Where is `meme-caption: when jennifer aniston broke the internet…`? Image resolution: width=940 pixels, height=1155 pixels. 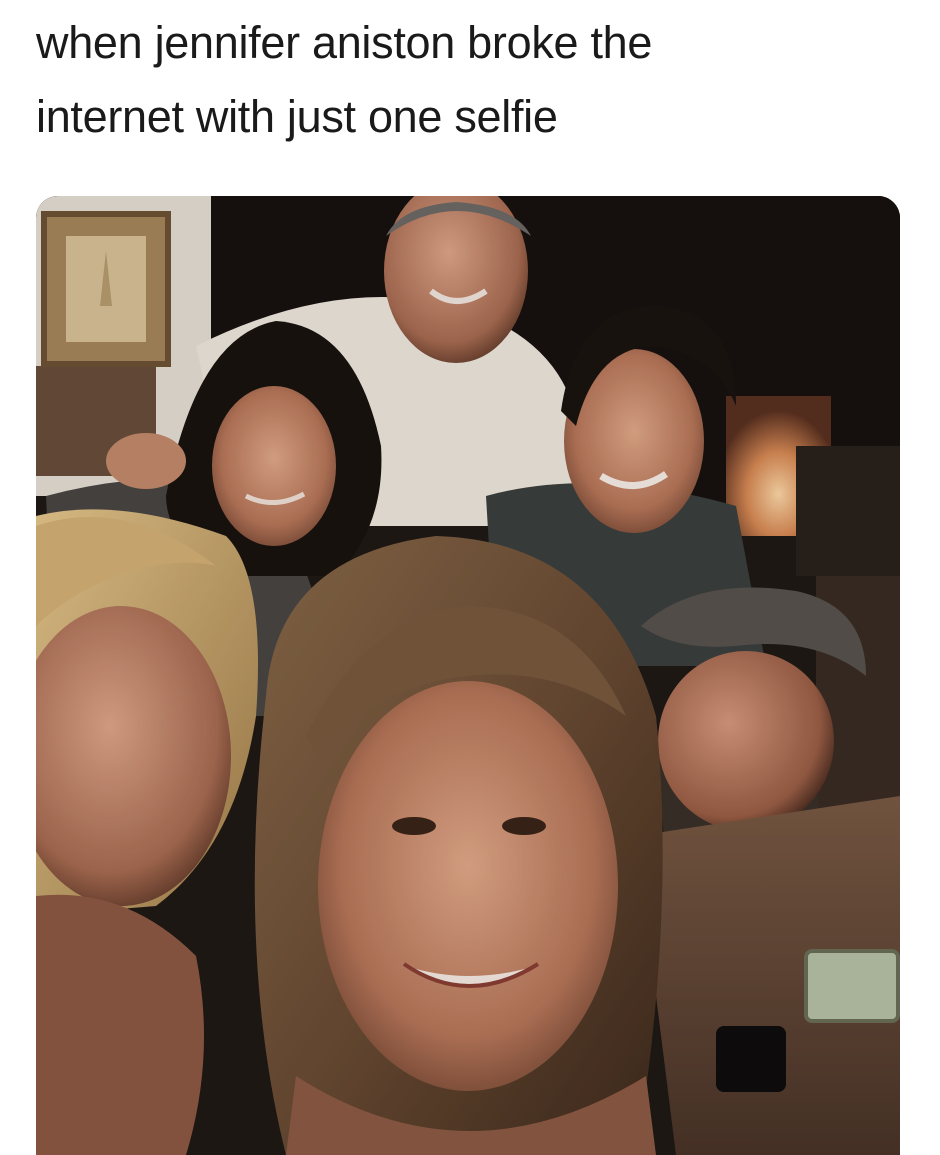
meme-caption: when jennifer aniston broke the internet… is located at coordinates (466, 80).